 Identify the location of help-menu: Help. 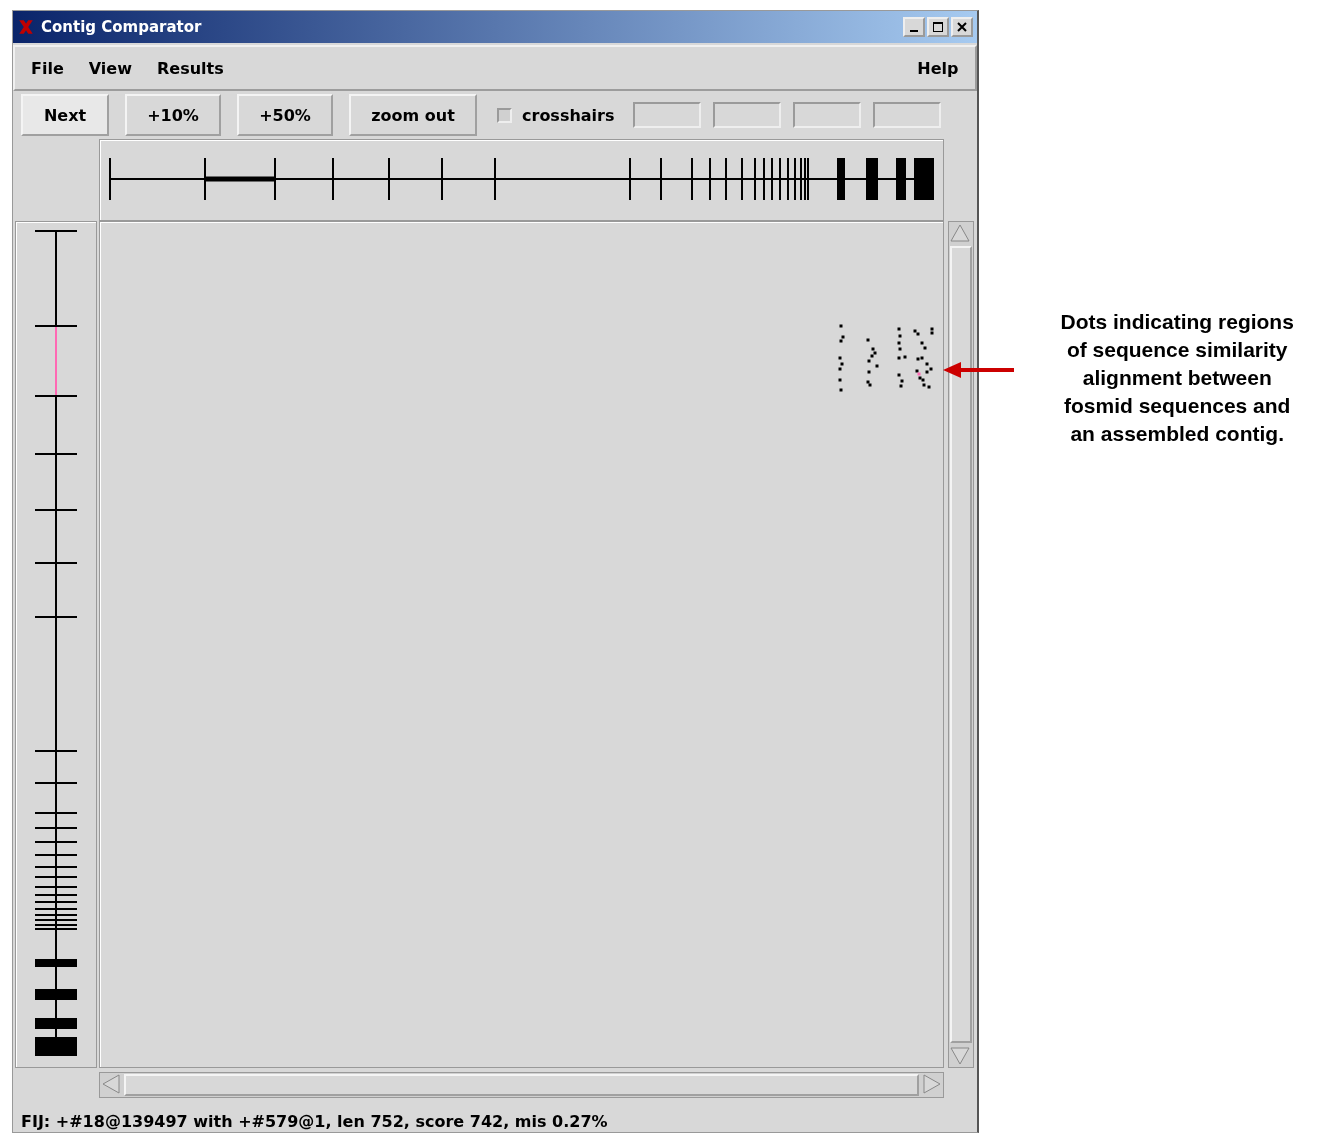
(938, 68).